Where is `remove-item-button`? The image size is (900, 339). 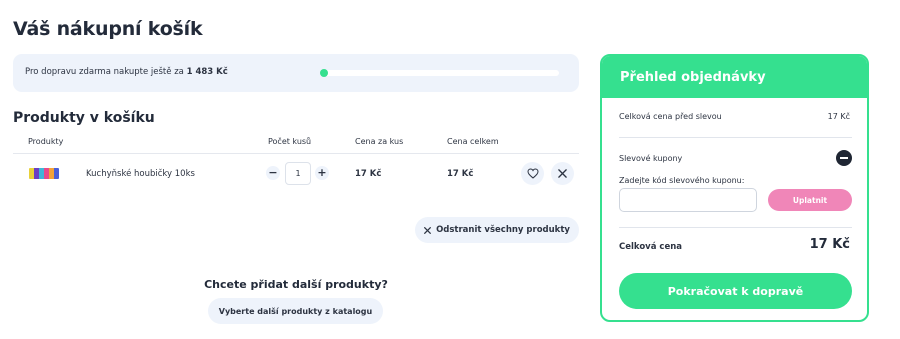
remove-item-button is located at coordinates (562, 173).